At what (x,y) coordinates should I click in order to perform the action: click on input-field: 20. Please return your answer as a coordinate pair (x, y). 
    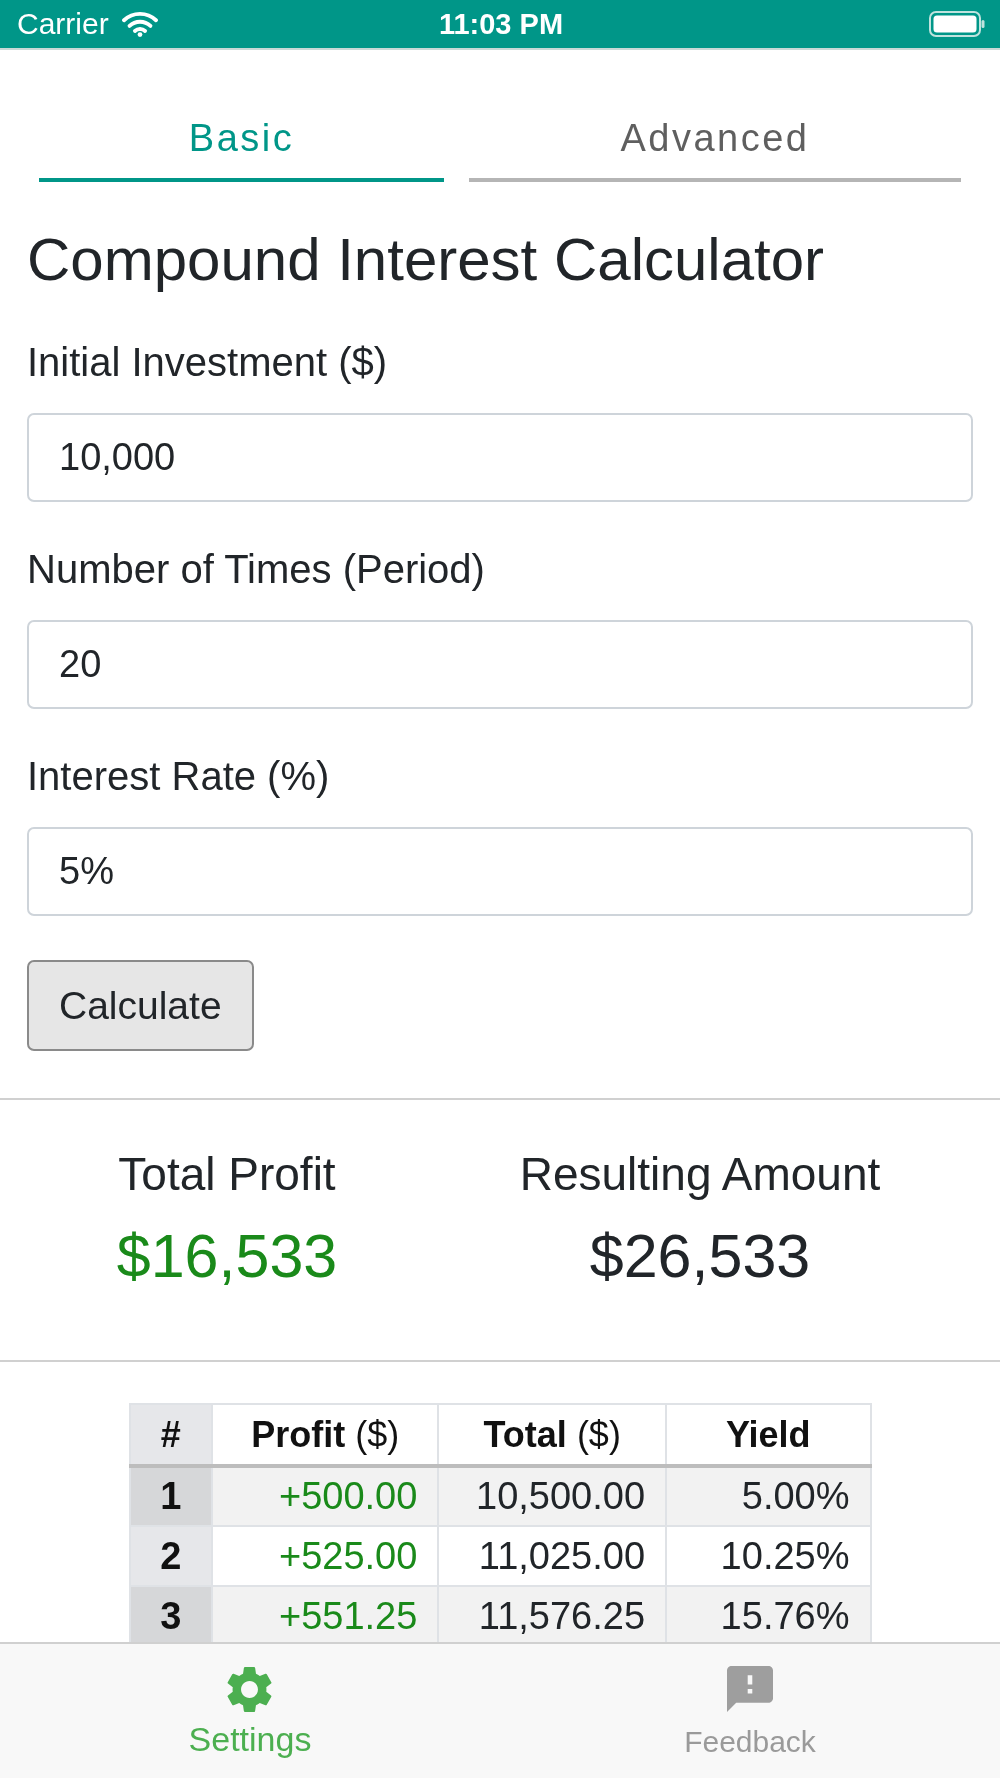
    Looking at the image, I should click on (500, 664).